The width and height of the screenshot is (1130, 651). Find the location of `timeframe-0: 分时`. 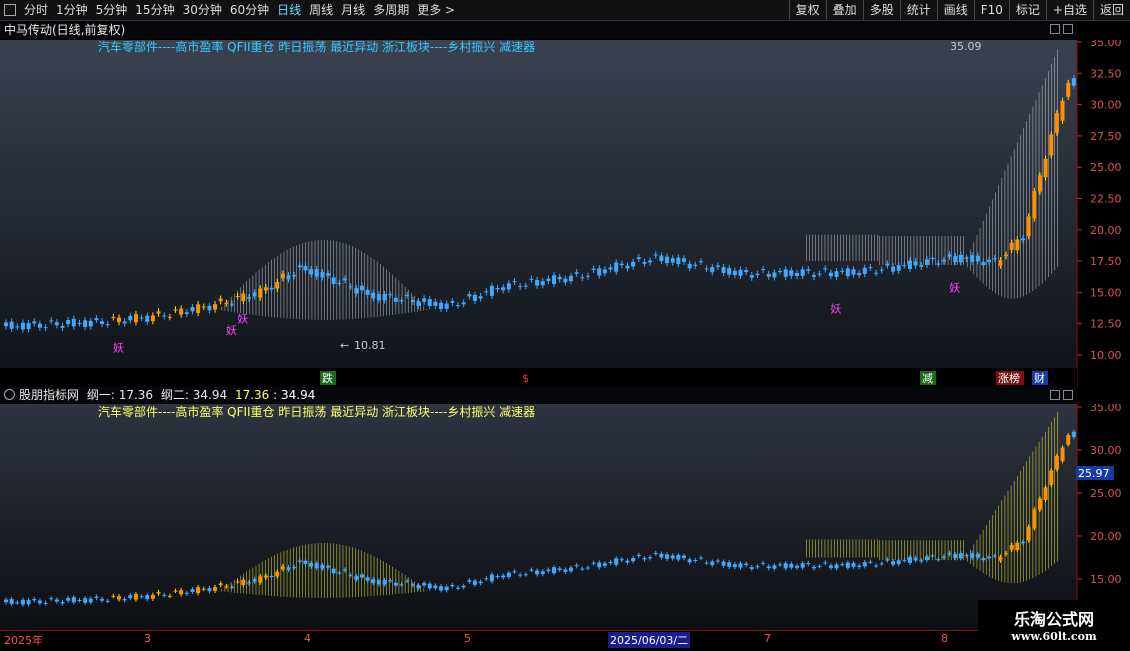

timeframe-0: 分时 is located at coordinates (36, 10).